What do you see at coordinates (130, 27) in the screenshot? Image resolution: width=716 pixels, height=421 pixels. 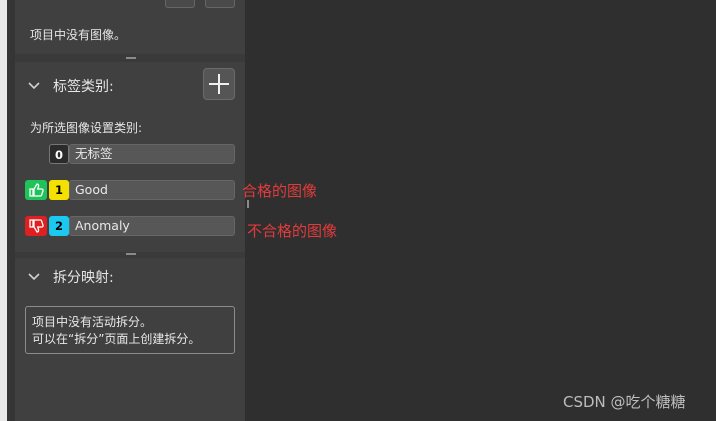 I see `images-section: 项目中没有图像。` at bounding box center [130, 27].